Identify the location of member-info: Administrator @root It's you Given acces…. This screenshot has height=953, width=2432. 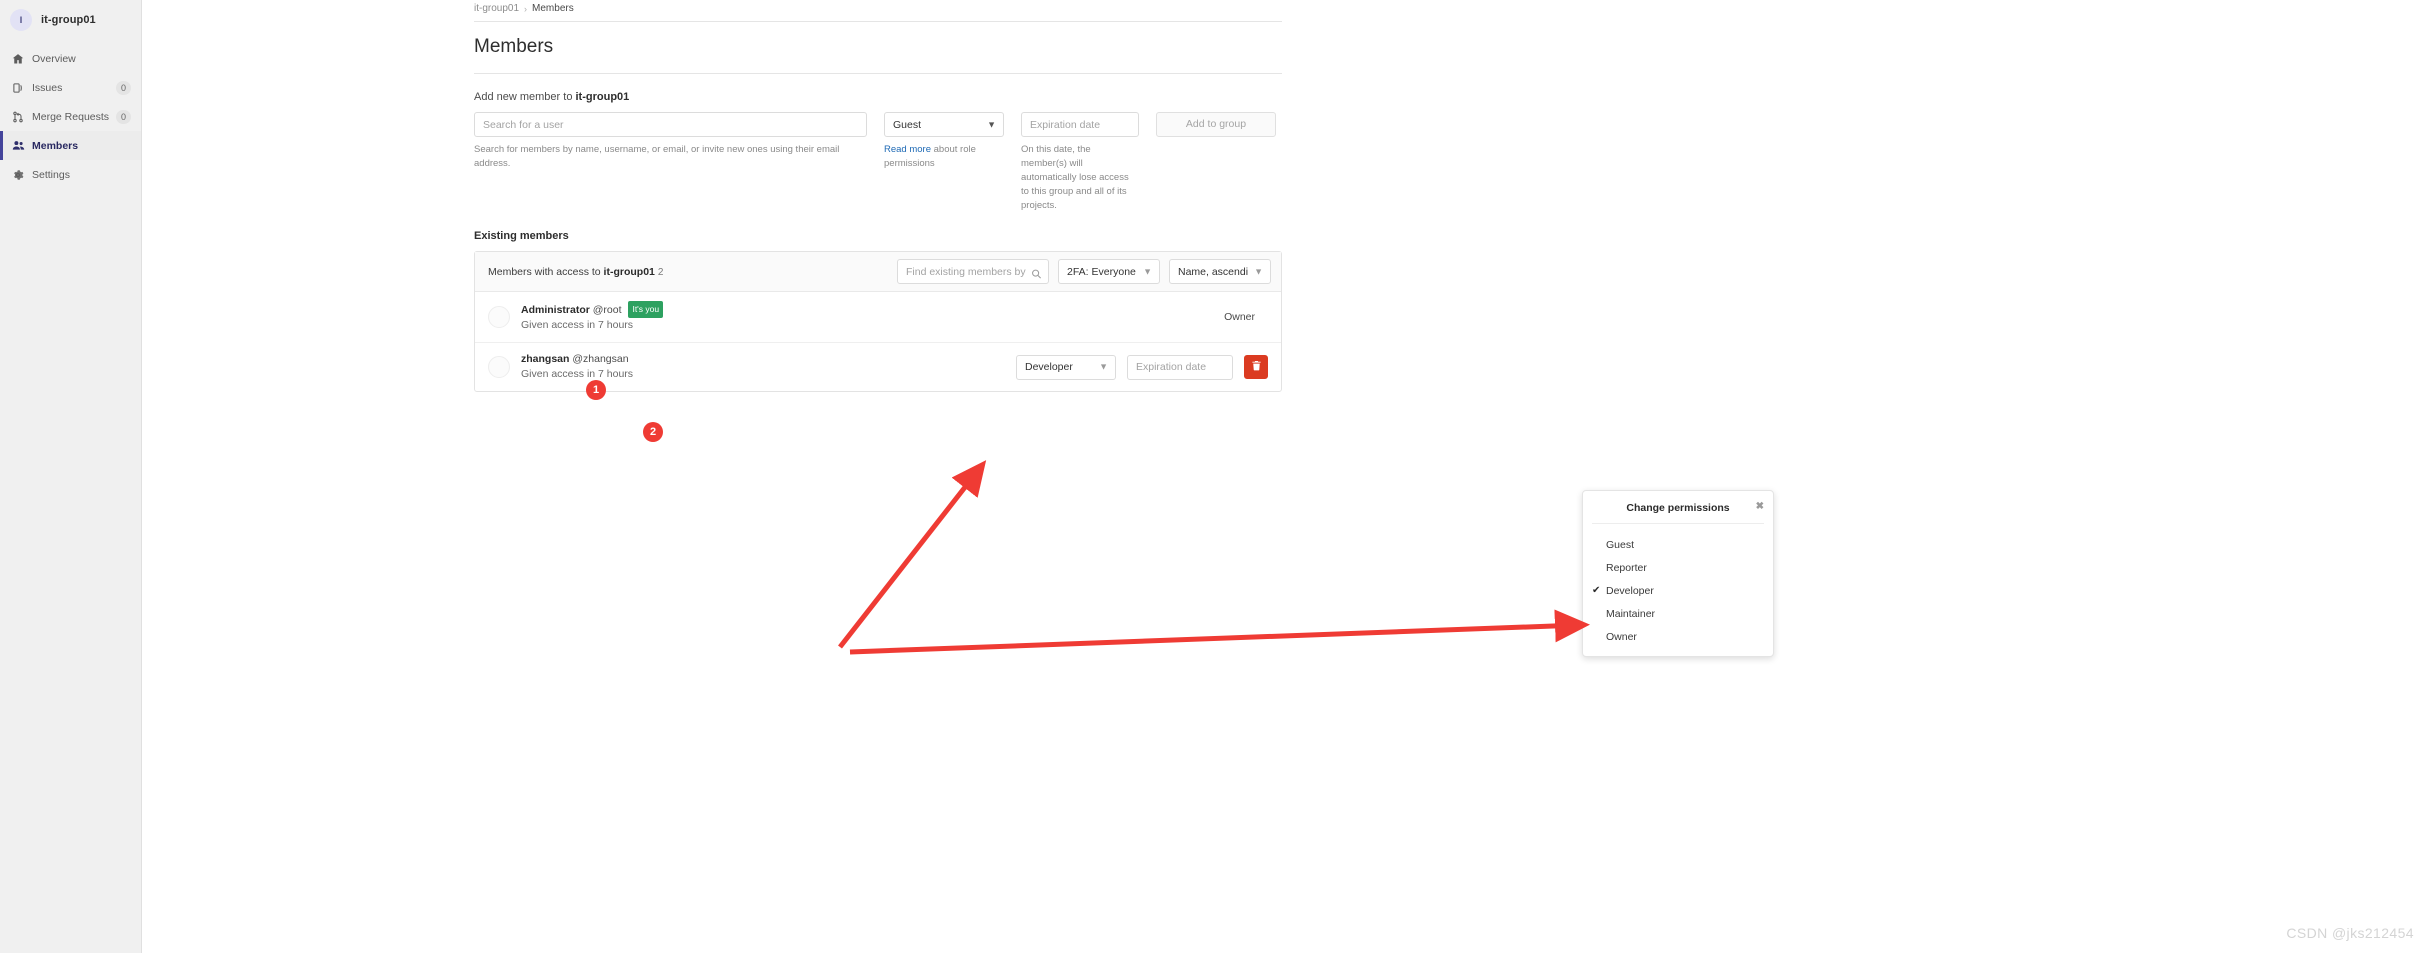
(872, 317).